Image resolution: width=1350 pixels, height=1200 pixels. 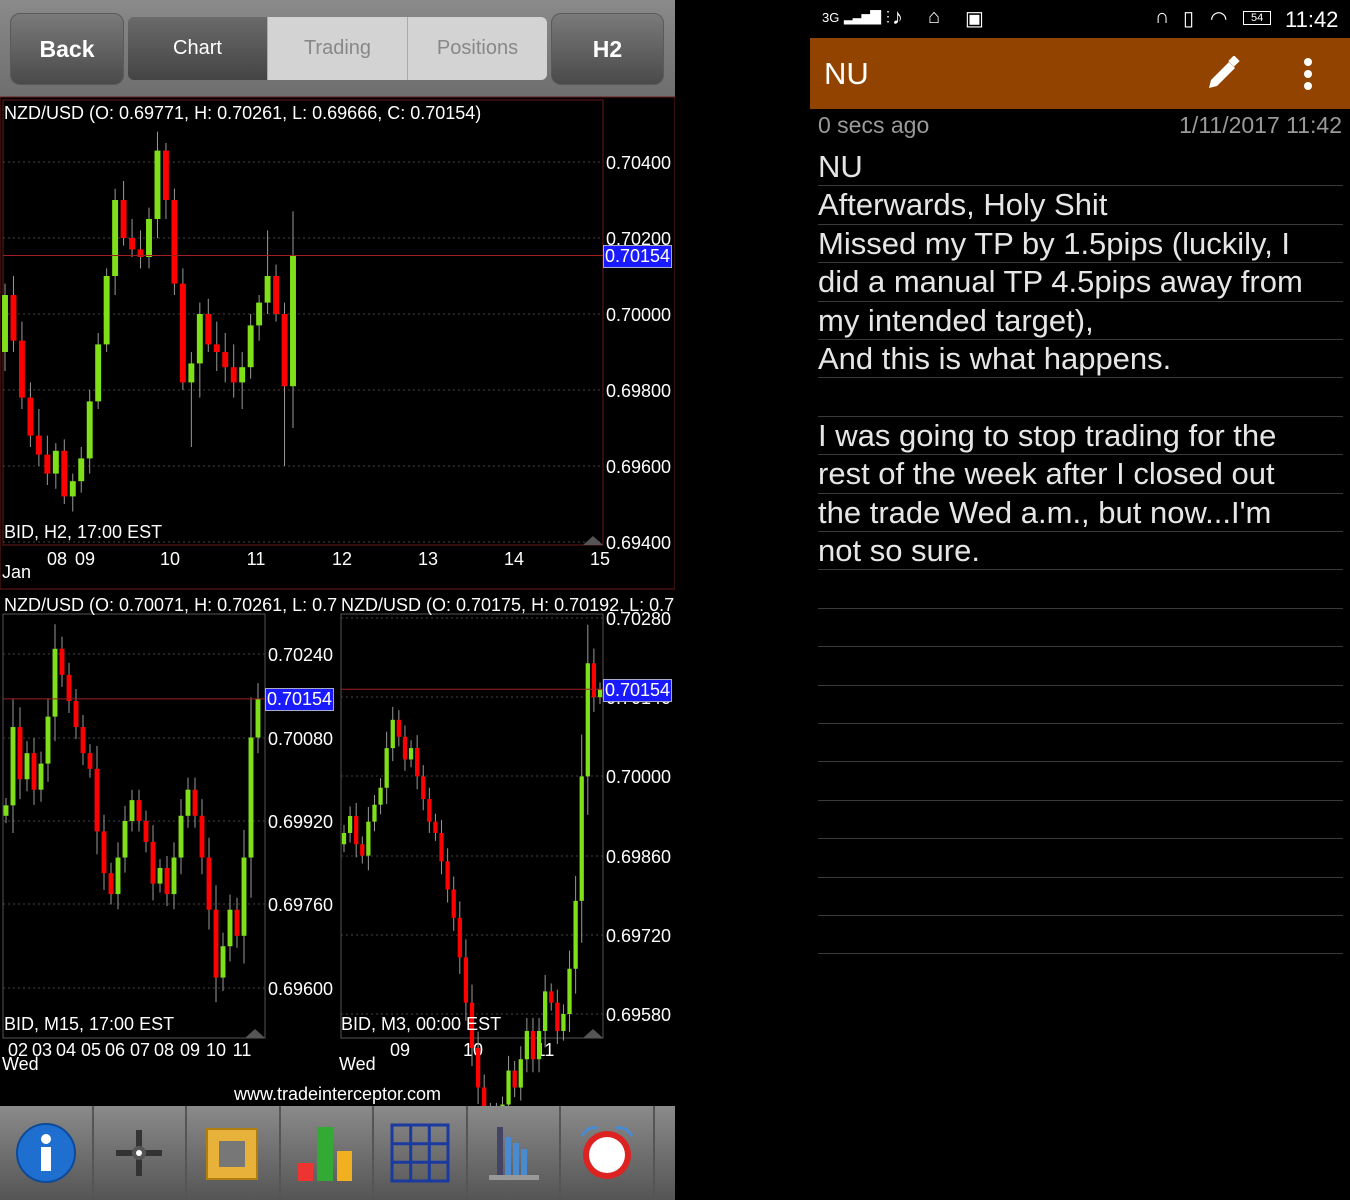 What do you see at coordinates (1223, 74) in the screenshot?
I see `edit-pencil-icon` at bounding box center [1223, 74].